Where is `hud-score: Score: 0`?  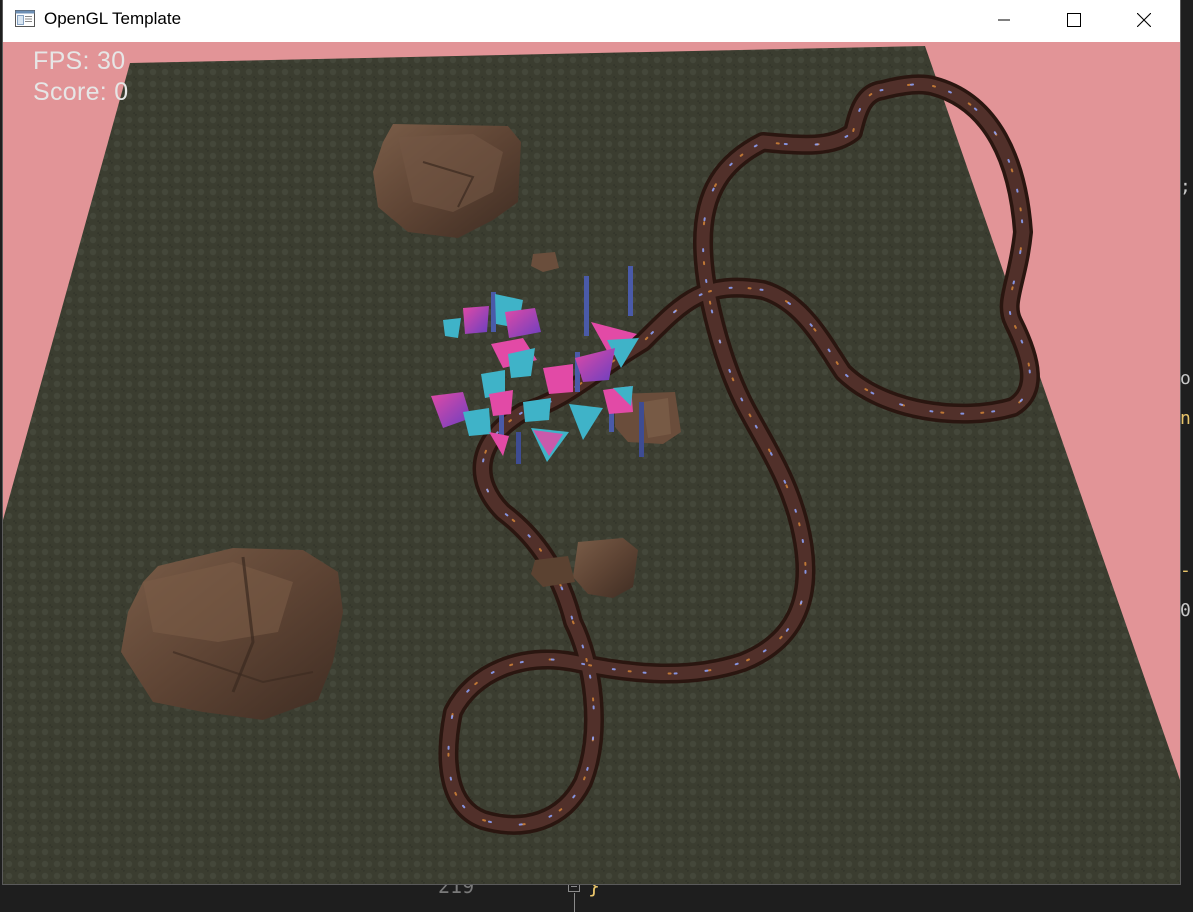
hud-score: Score: 0 is located at coordinates (81, 92).